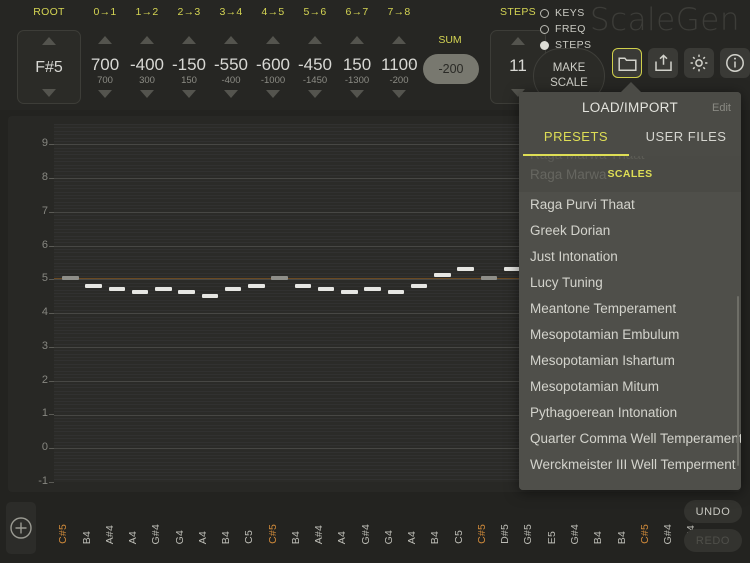  What do you see at coordinates (576, 136) in the screenshot?
I see `tab-presets: PRESETS` at bounding box center [576, 136].